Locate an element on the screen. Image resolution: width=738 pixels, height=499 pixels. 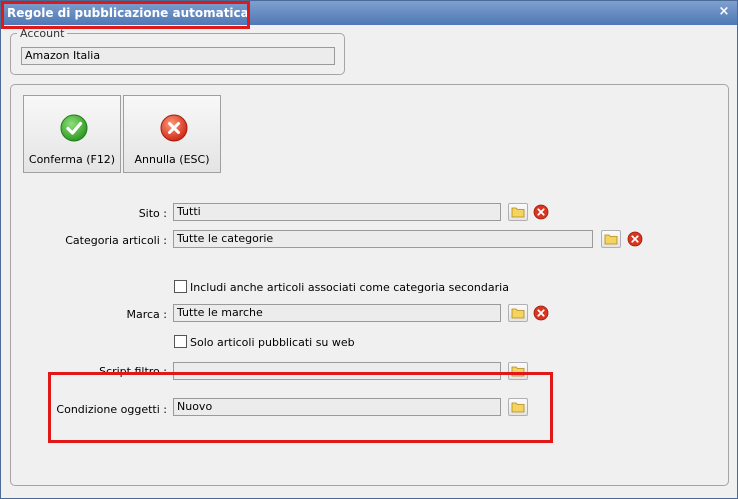
sito-clear-button is located at coordinates (541, 212).